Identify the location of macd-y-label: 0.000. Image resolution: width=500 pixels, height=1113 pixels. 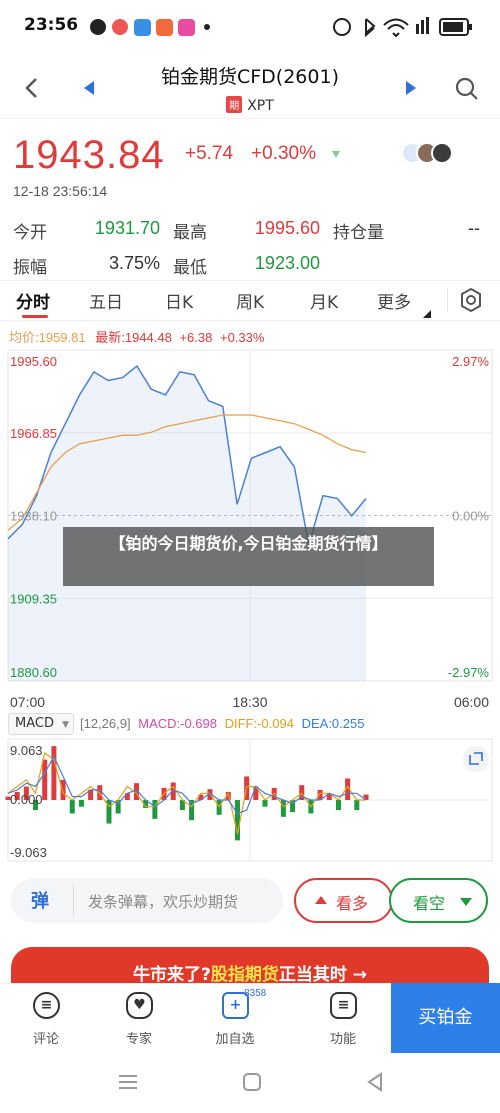
(26, 799).